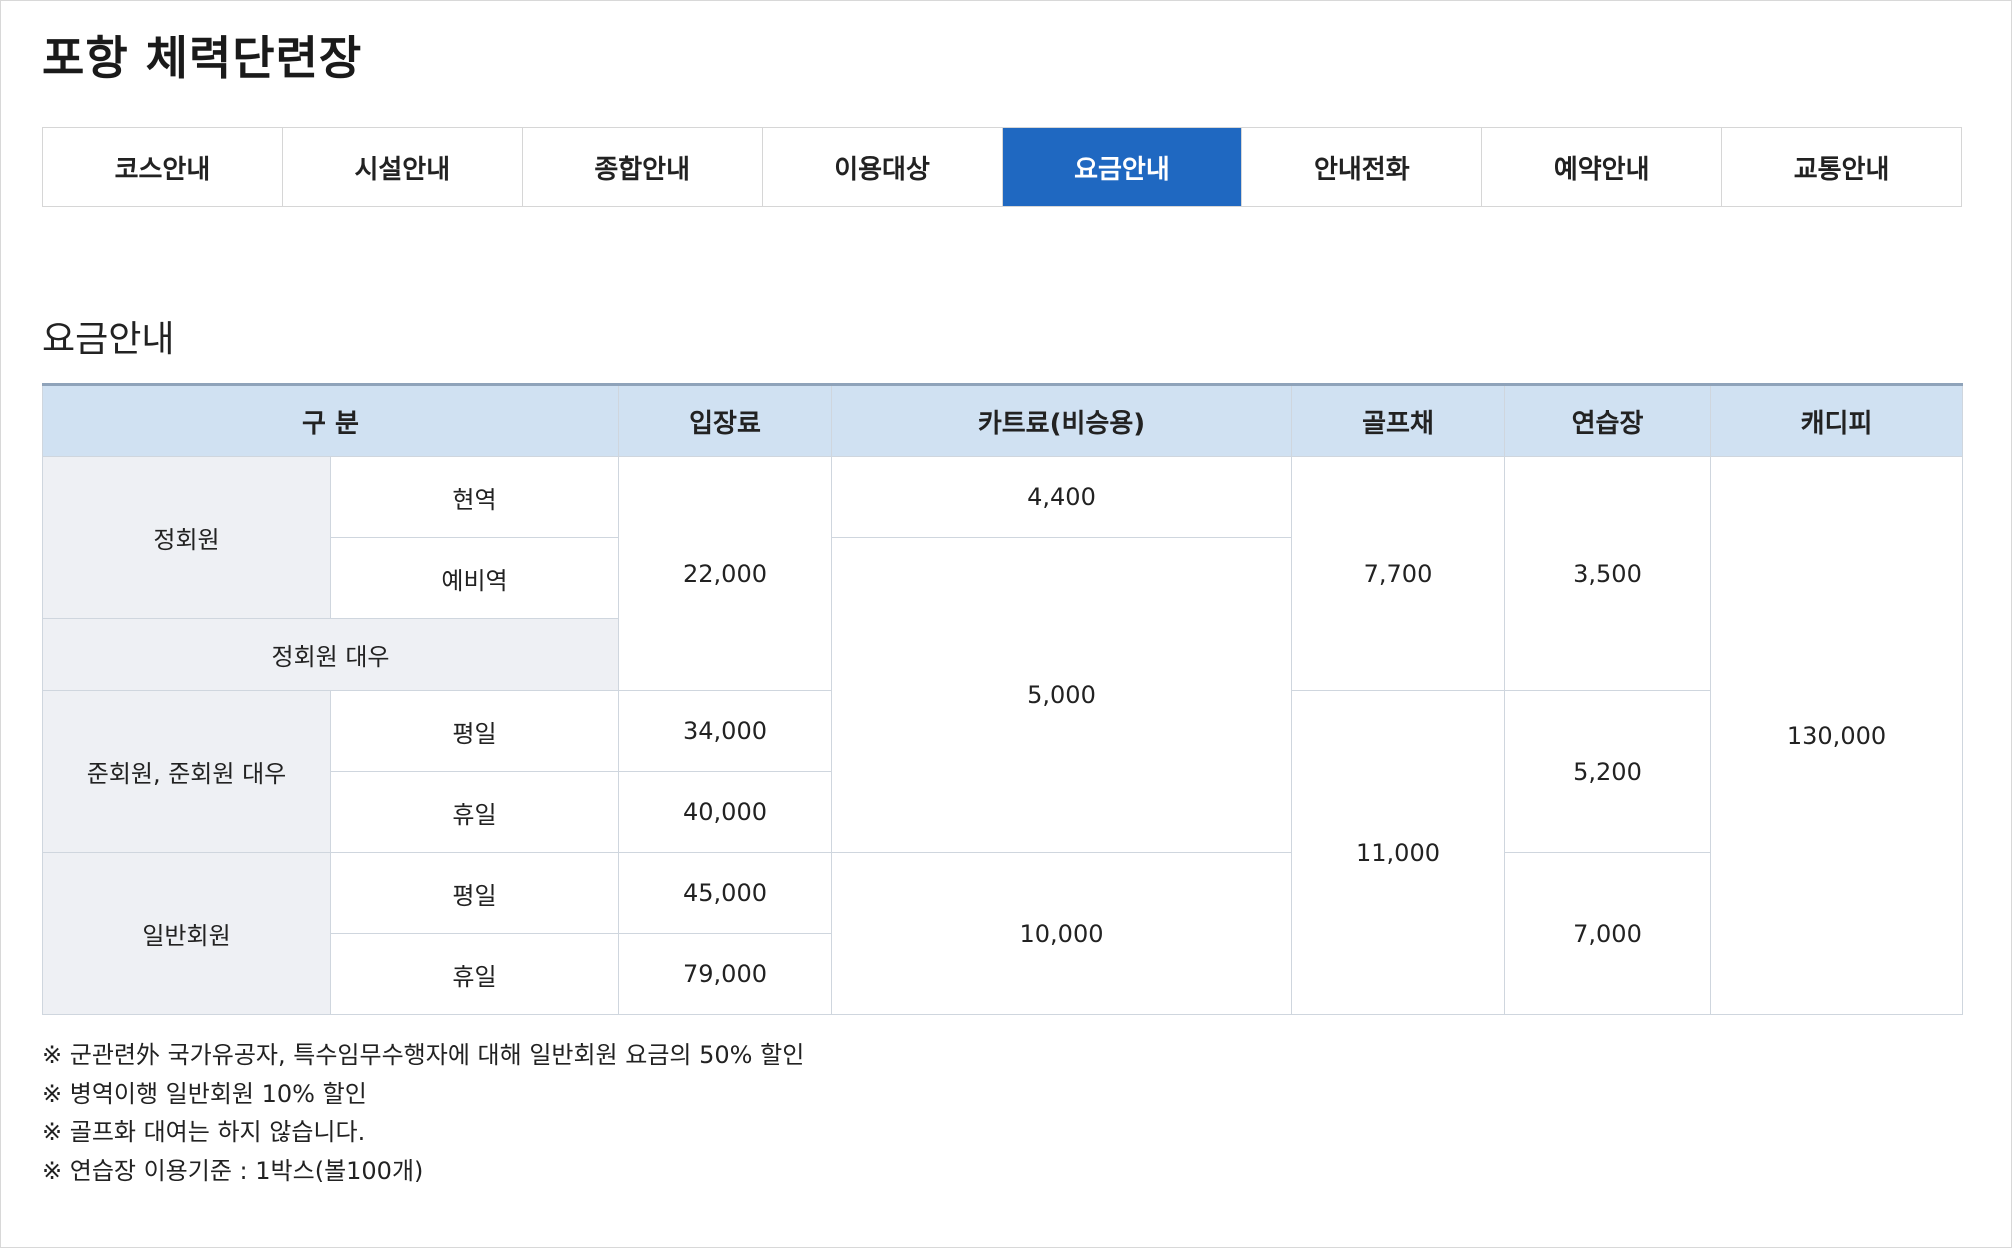 This screenshot has width=2012, height=1248. Describe the element at coordinates (1061, 420) in the screenshot. I see `header-cart-fee: 카트료(비승용)` at that location.